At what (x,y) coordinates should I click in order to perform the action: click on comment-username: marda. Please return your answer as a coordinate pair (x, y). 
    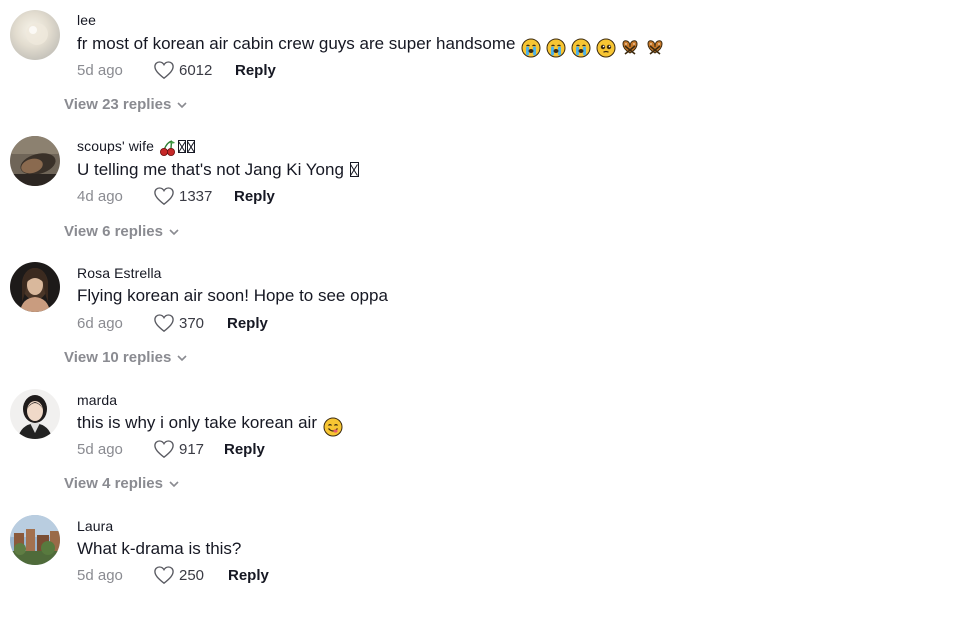
    Looking at the image, I should click on (97, 400).